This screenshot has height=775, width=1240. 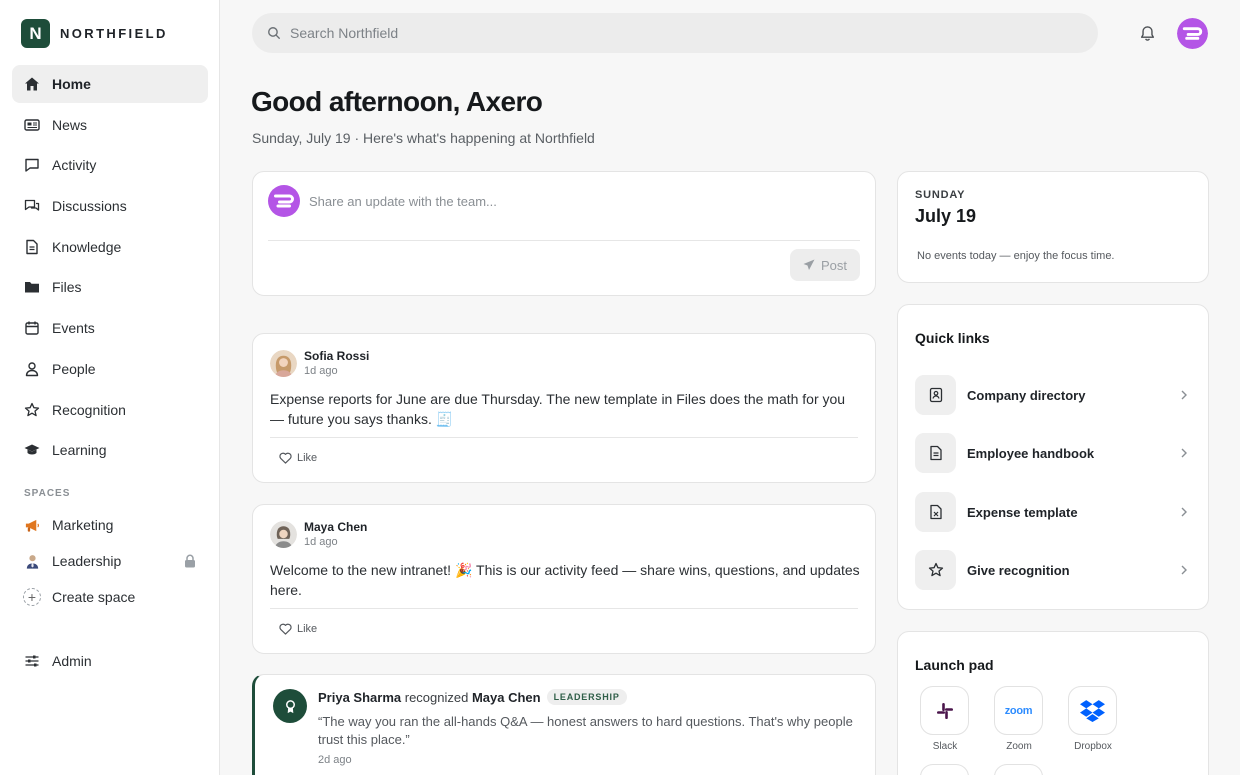 I want to click on recognition-tag: LEADERSHIP, so click(x=586, y=697).